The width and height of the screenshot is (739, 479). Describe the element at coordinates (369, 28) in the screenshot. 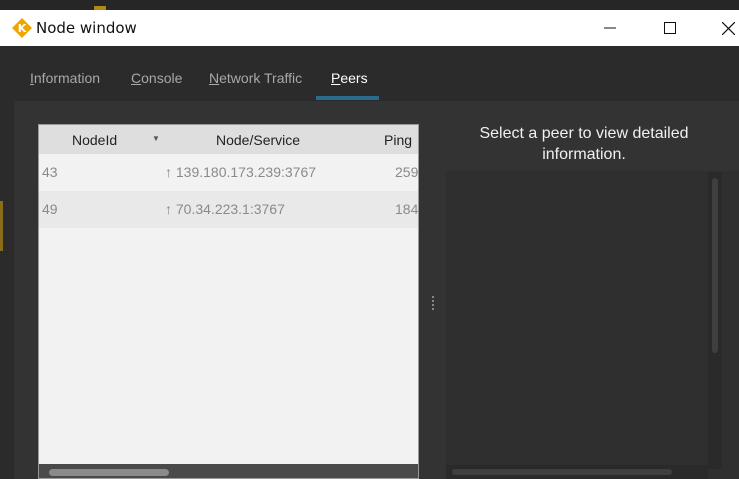

I see `title-bar: K Node window` at that location.